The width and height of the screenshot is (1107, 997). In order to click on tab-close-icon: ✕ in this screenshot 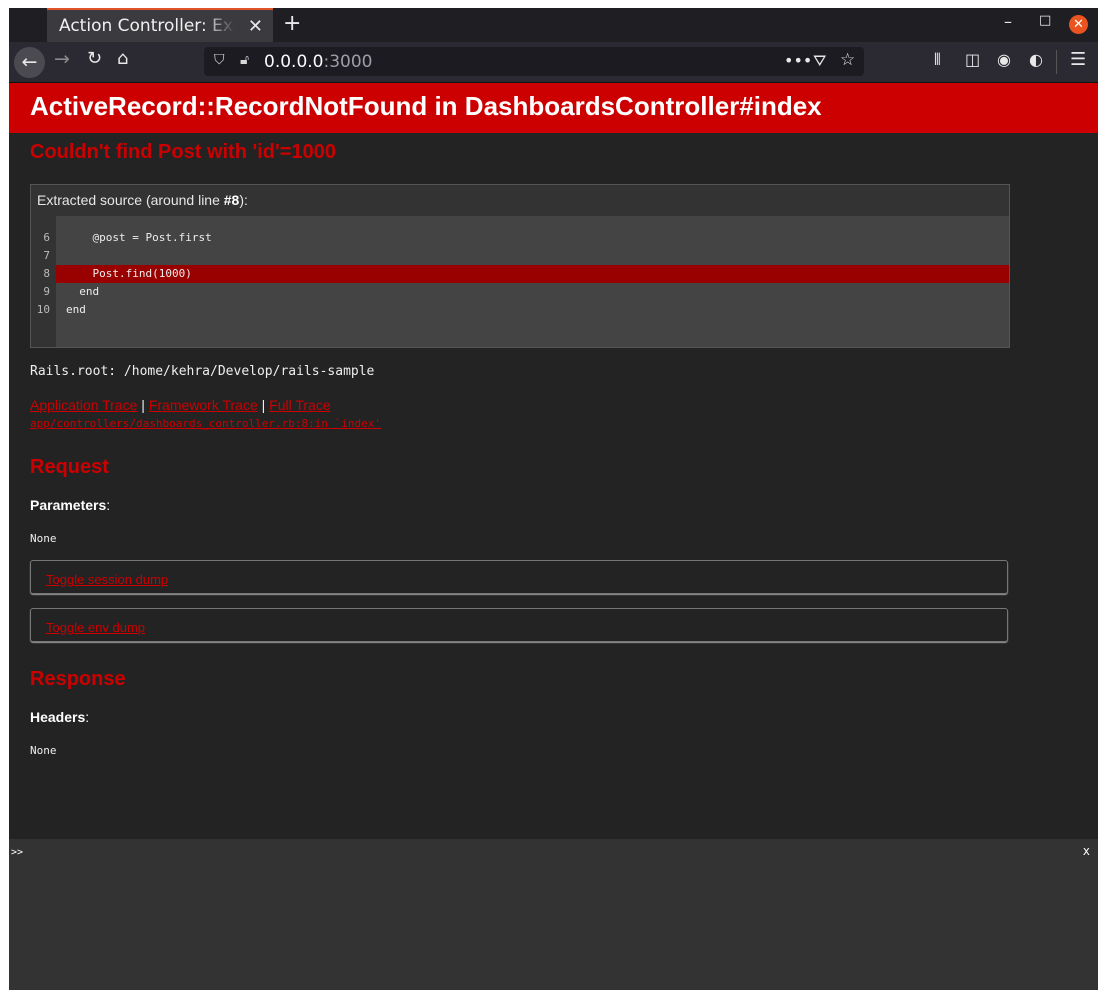, I will do `click(255, 26)`.